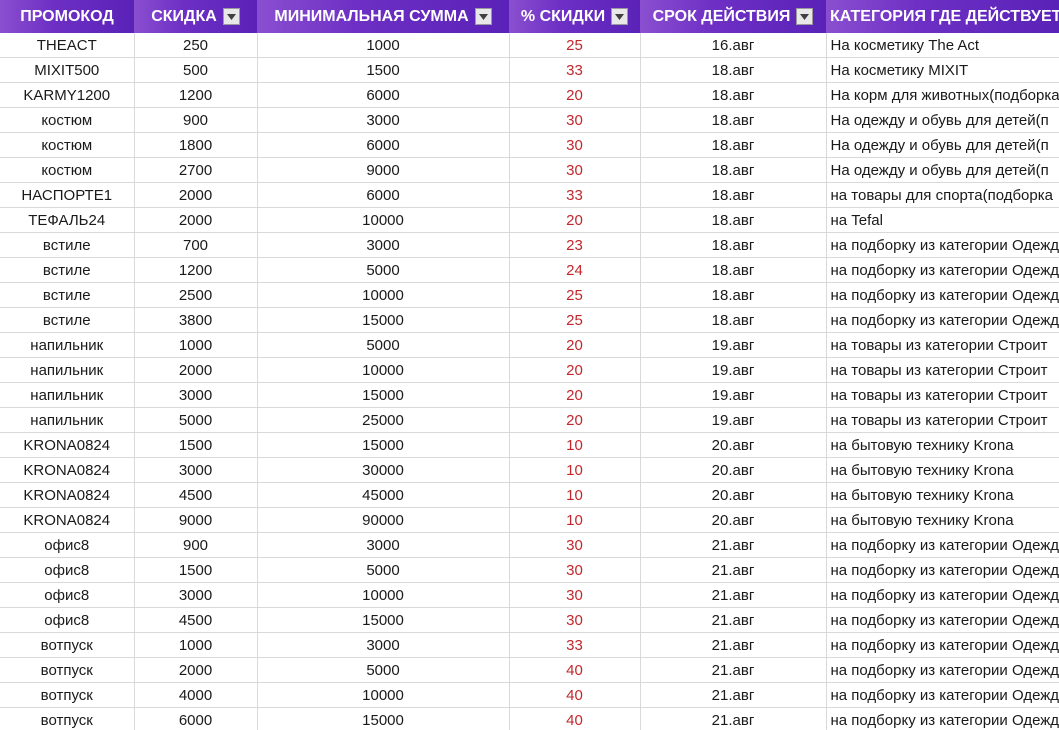 The image size is (1059, 730). I want to click on discount-cell: 3000, so click(196, 595).